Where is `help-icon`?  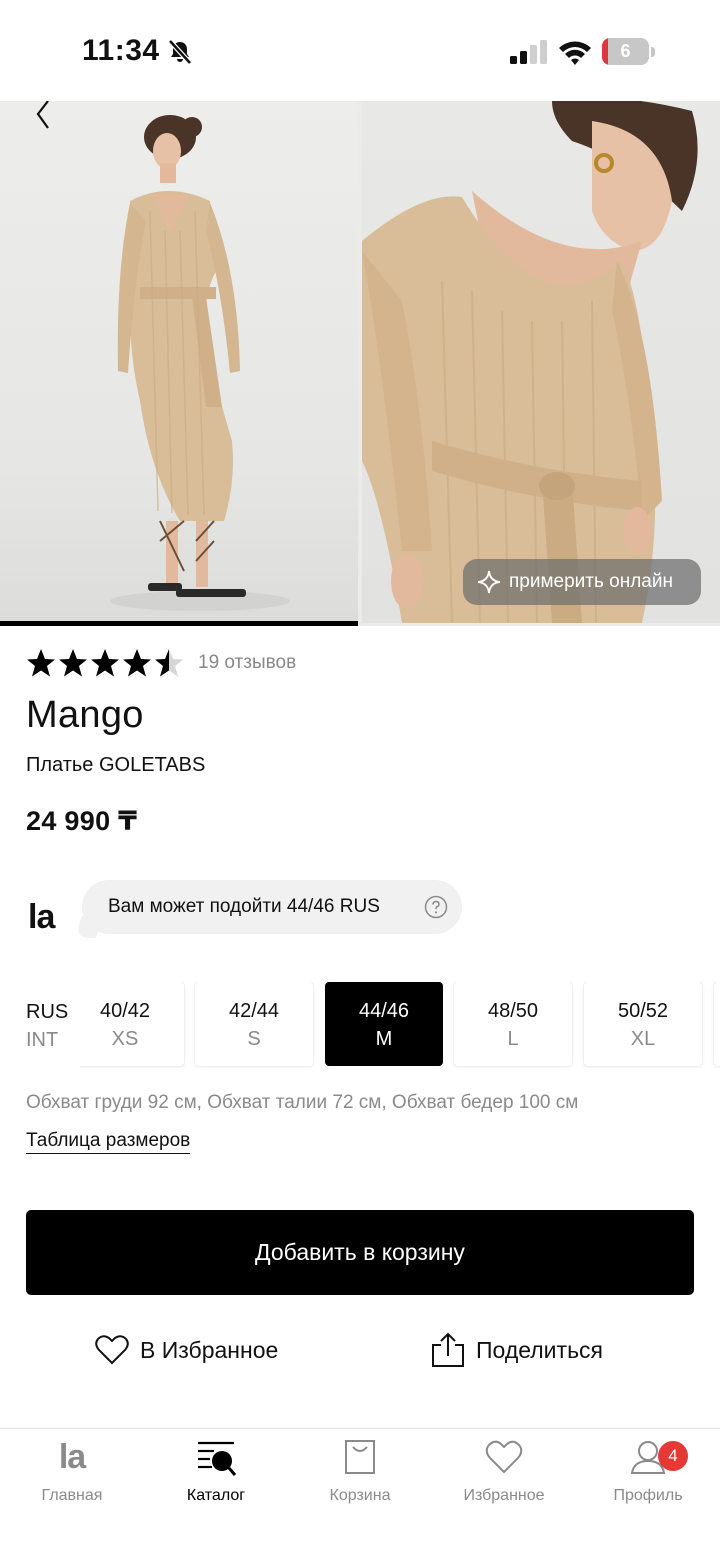
help-icon is located at coordinates (436, 907).